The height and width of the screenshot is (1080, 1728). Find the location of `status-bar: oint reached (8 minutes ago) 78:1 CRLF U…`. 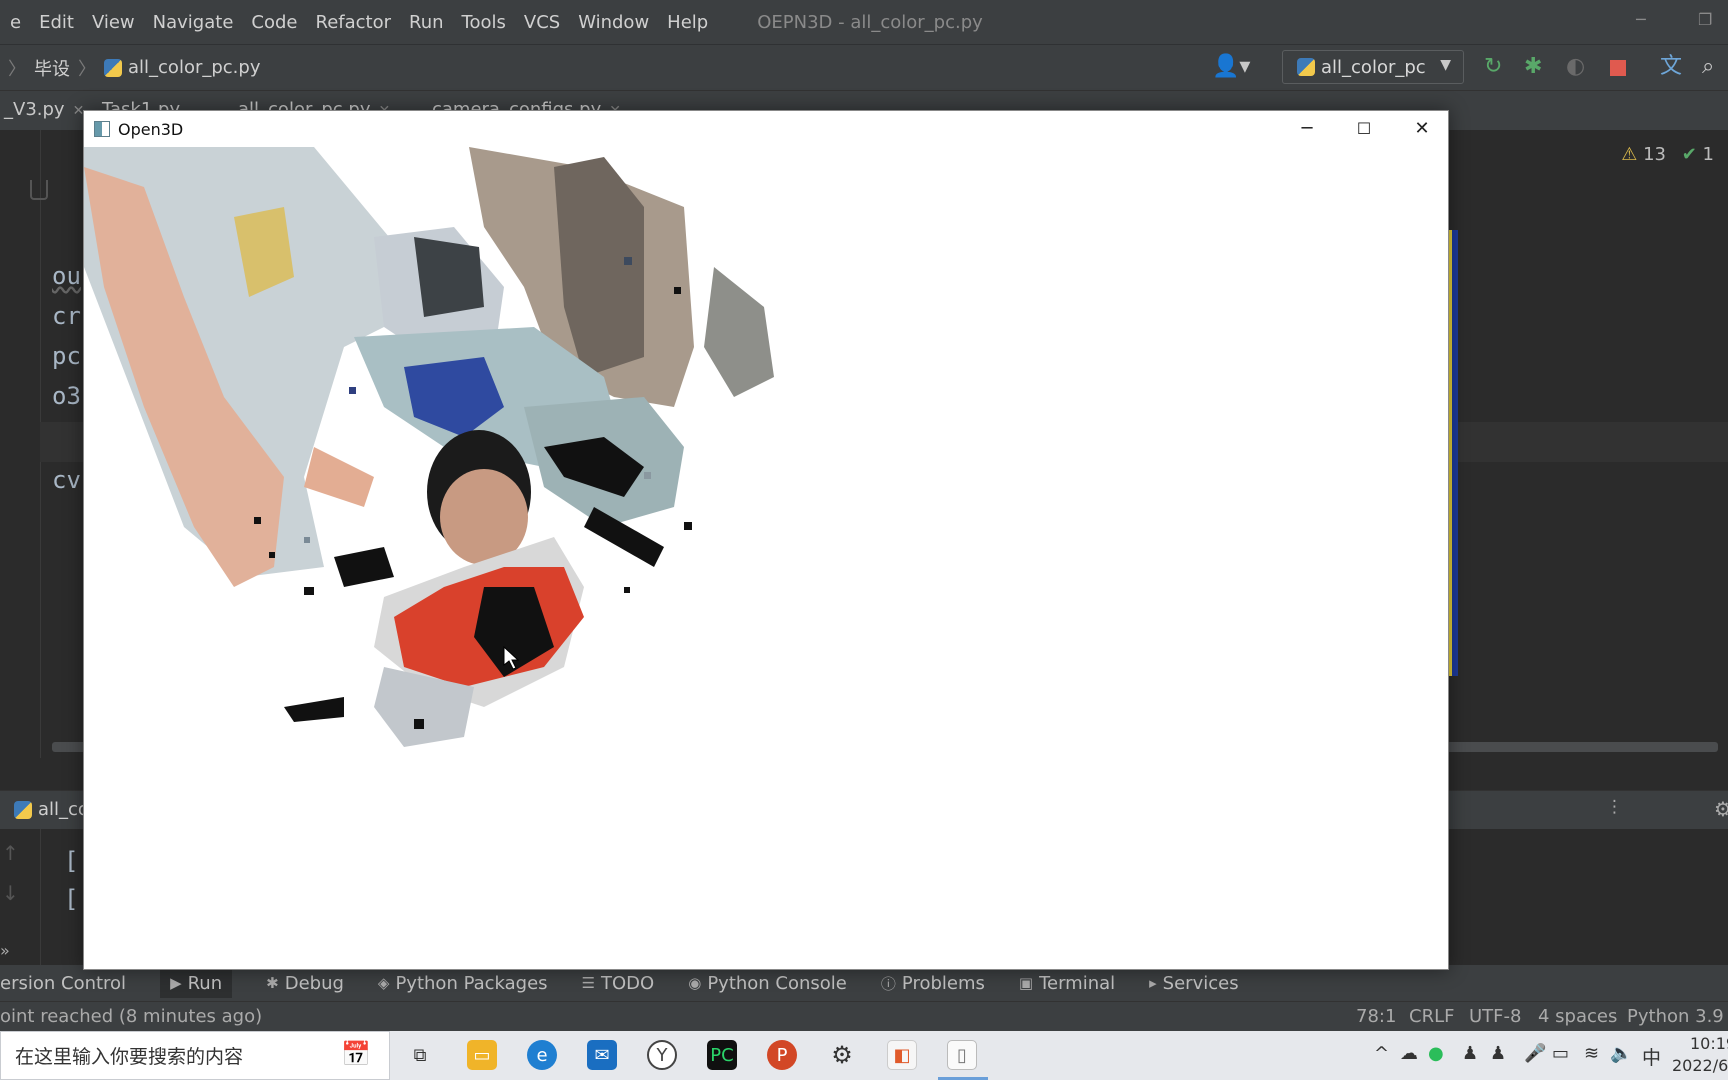

status-bar: oint reached (8 minutes ago) 78:1 CRLF U… is located at coordinates (864, 1016).